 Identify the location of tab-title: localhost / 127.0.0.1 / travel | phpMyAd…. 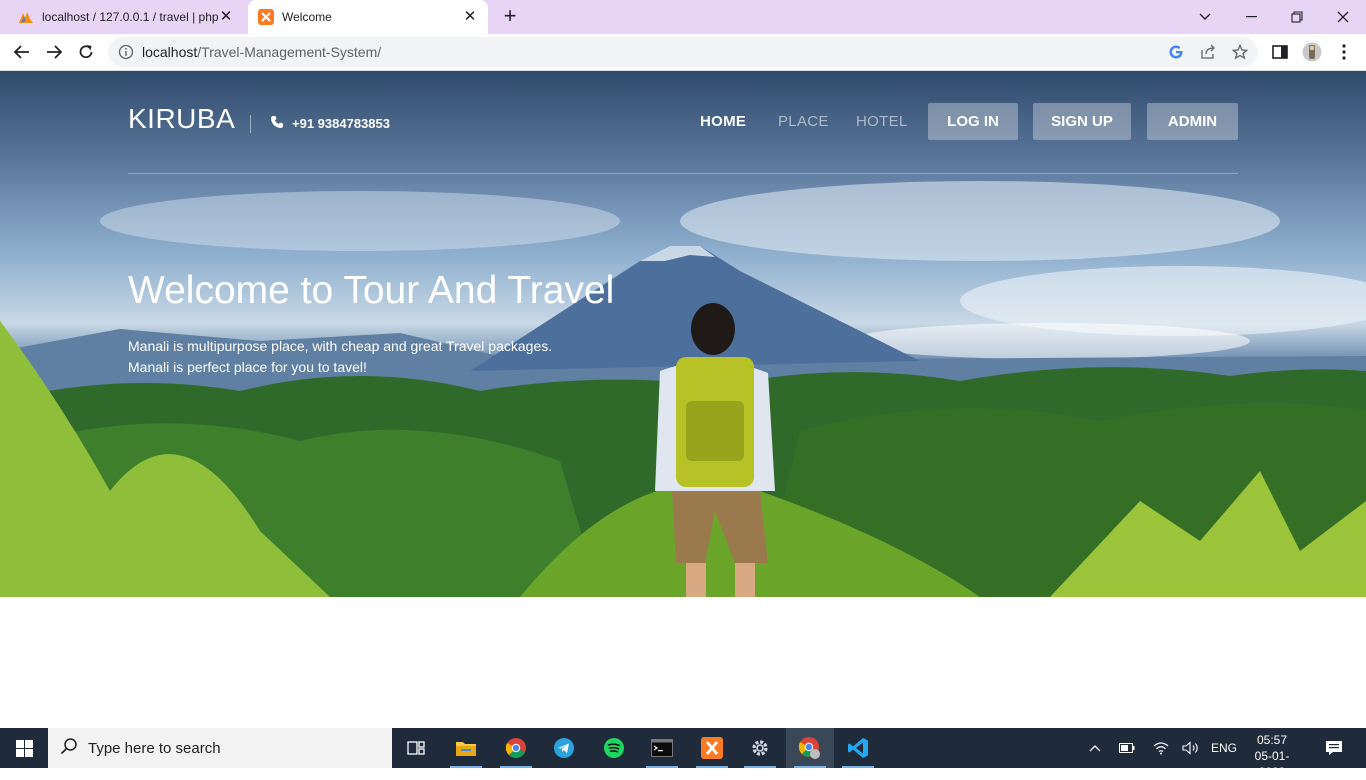
(130, 17).